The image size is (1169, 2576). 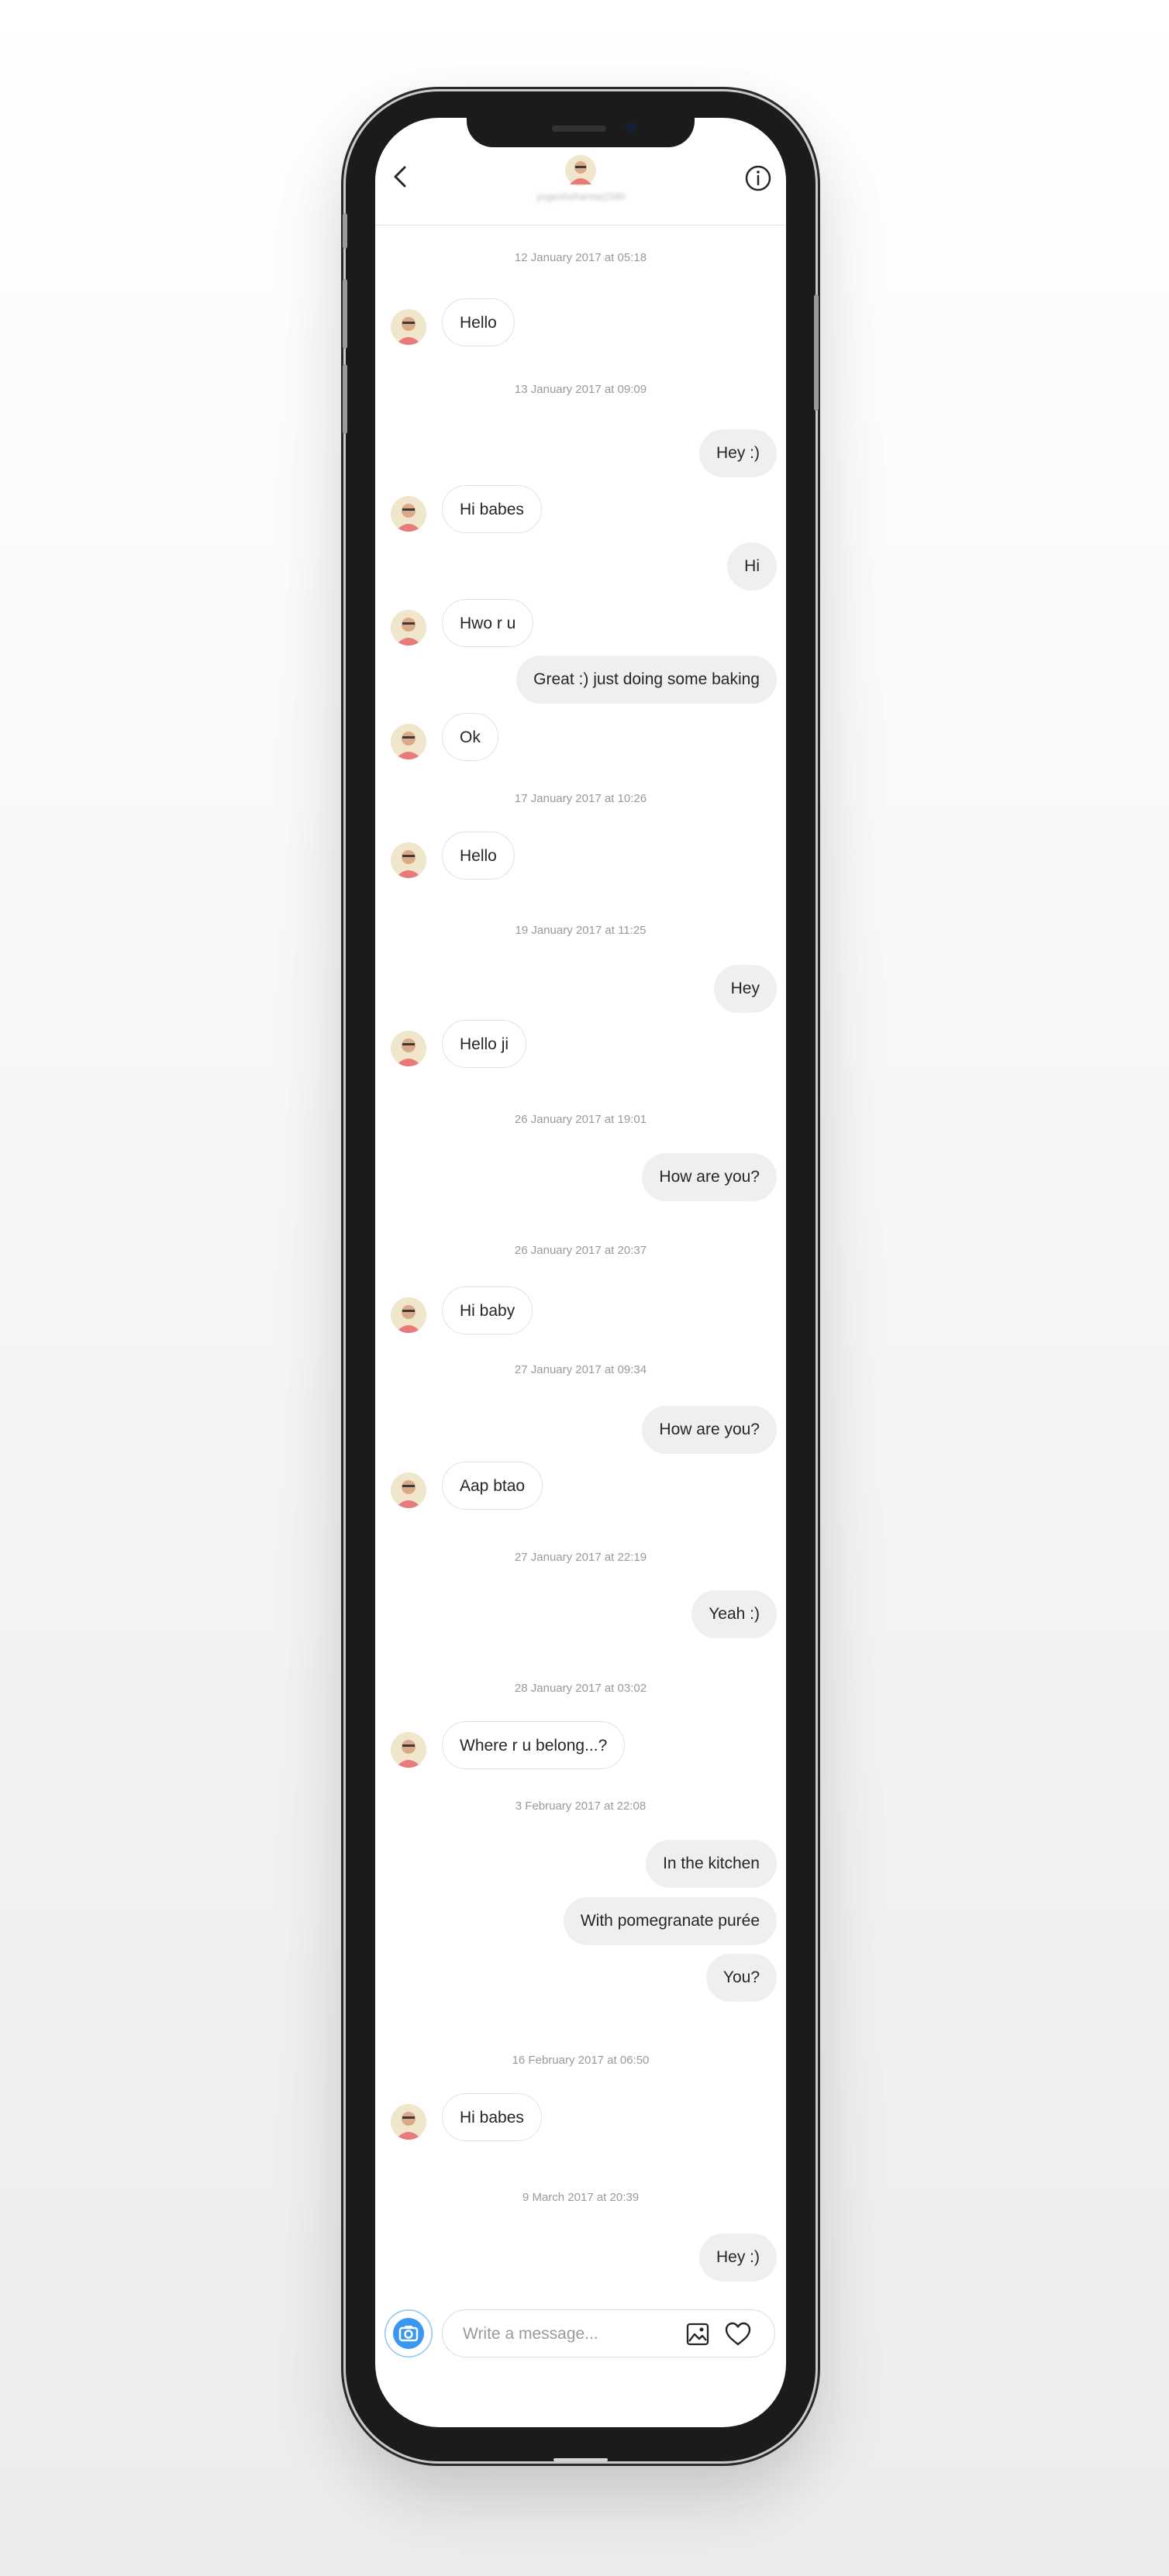 What do you see at coordinates (817, 352) in the screenshot?
I see `side-button` at bounding box center [817, 352].